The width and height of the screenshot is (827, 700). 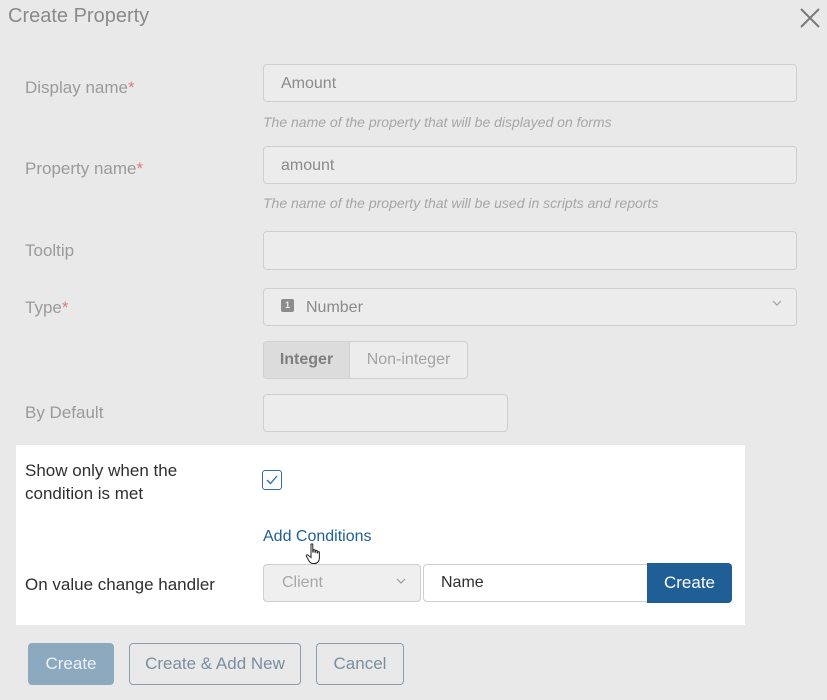 What do you see at coordinates (385, 413) in the screenshot?
I see `by-default-input` at bounding box center [385, 413].